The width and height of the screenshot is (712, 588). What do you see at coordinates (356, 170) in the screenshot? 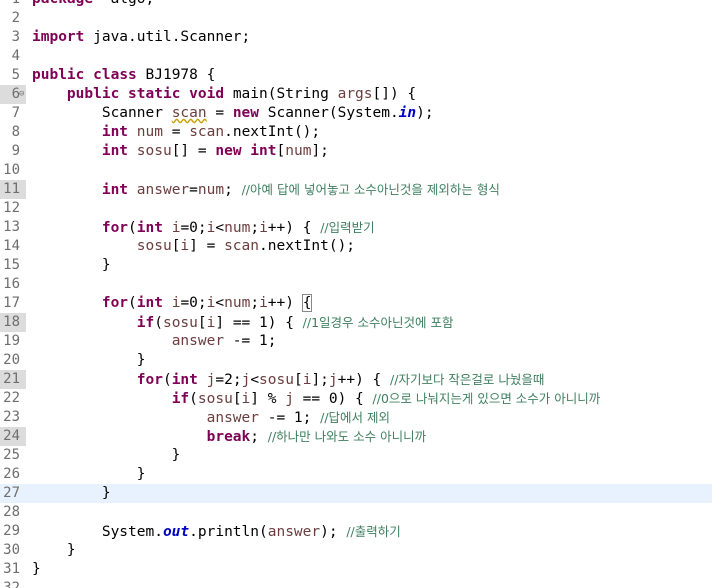
I see `code-line: 10` at bounding box center [356, 170].